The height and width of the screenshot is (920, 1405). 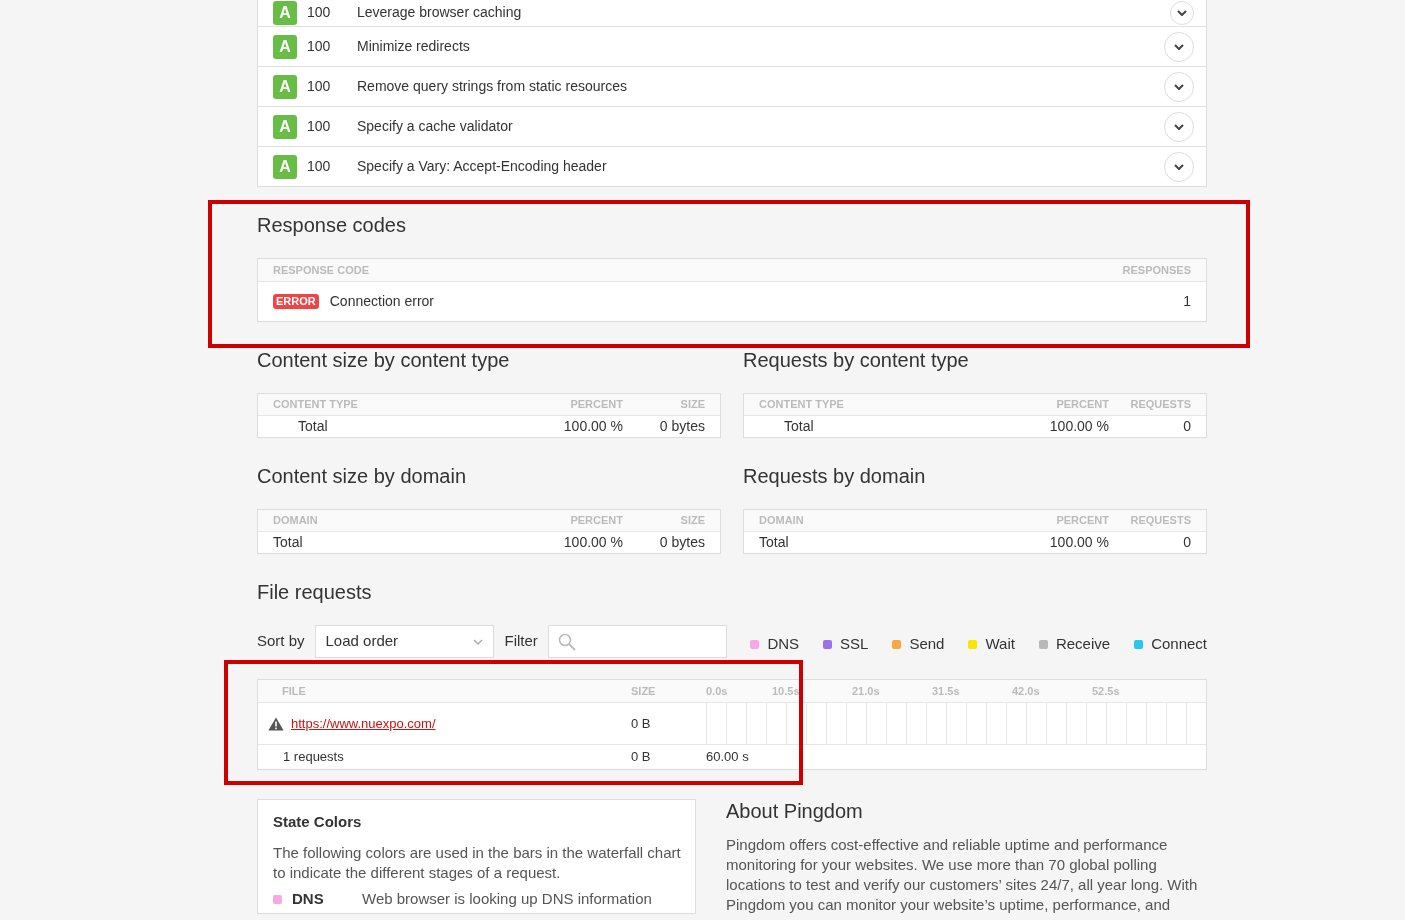 What do you see at coordinates (294, 691) in the screenshot?
I see `column-header: FILE` at bounding box center [294, 691].